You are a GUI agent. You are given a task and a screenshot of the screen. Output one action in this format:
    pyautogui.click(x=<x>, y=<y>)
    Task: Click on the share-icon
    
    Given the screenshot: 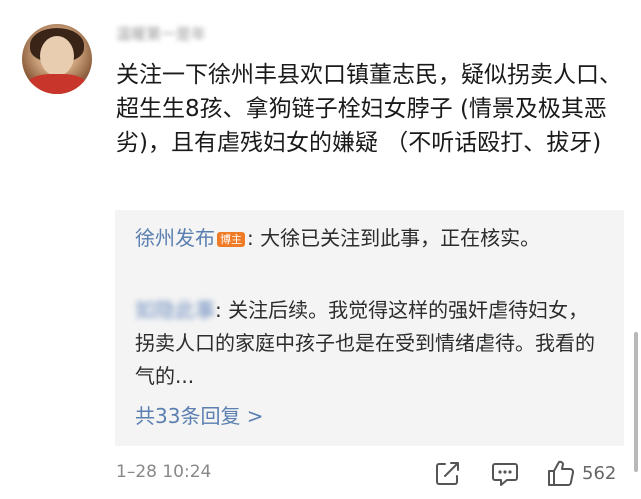 What is the action you would take?
    pyautogui.click(x=447, y=473)
    